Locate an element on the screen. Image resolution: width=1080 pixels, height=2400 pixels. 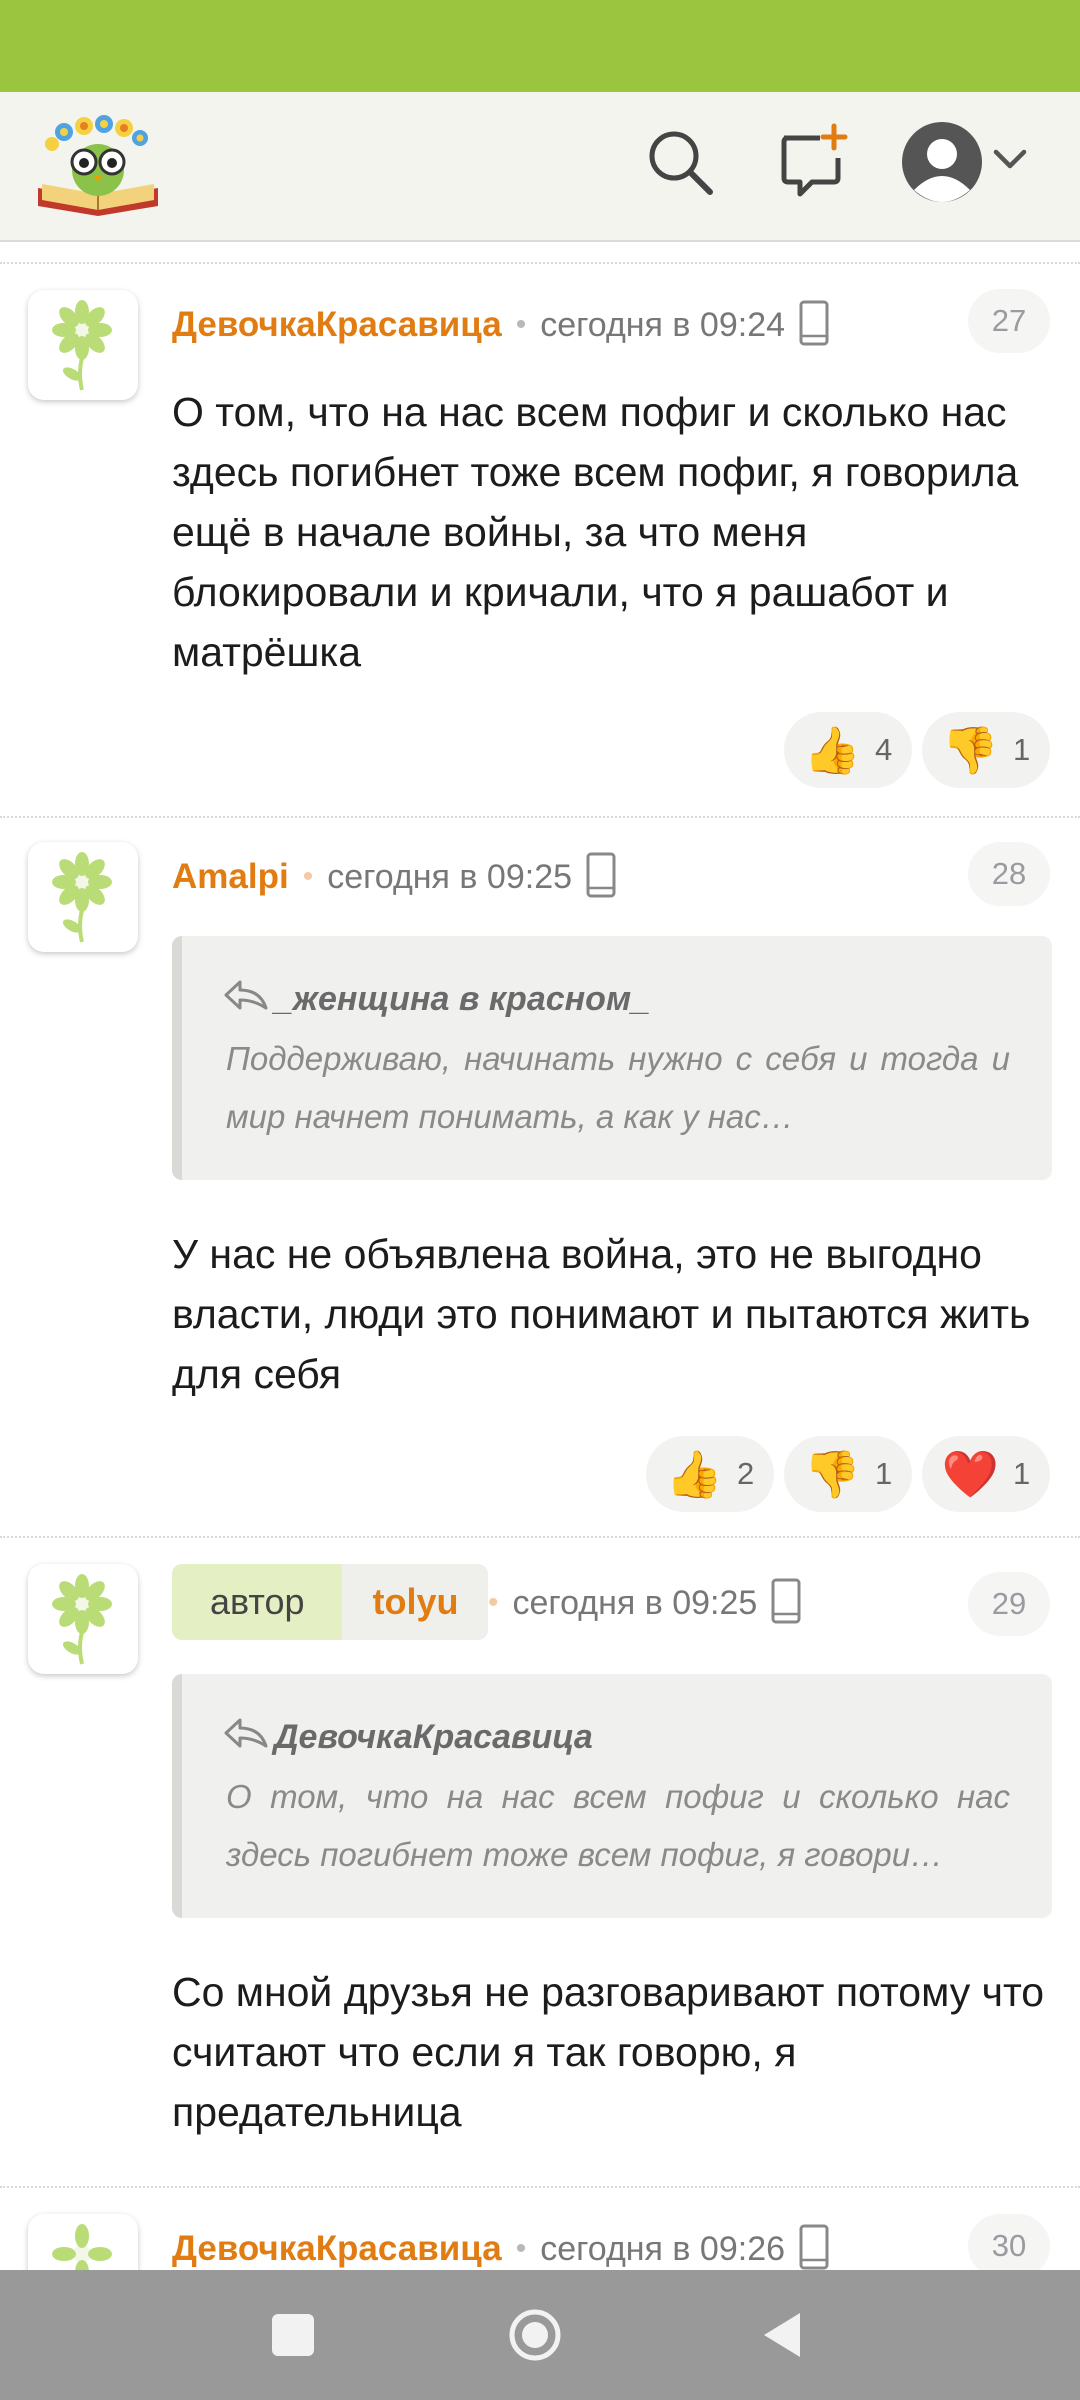
timestamp: сегодня в 09:24 is located at coordinates (663, 324).